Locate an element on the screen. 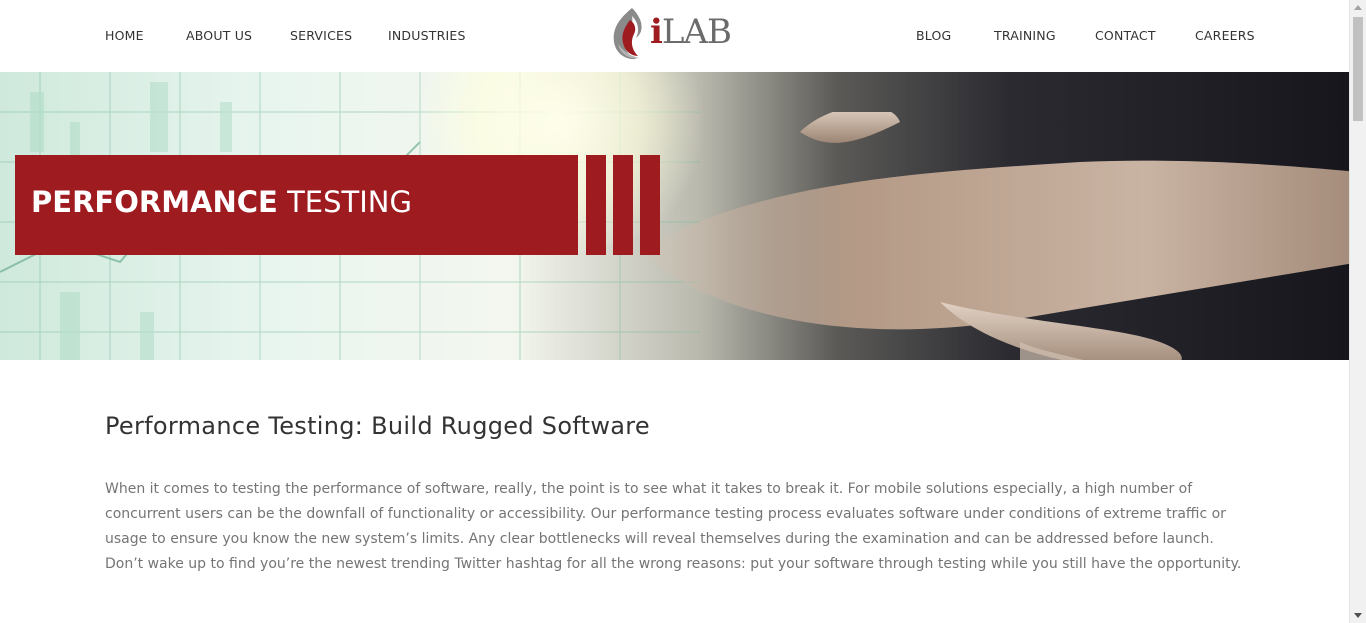 The height and width of the screenshot is (623, 1366). nav-blog: BLOG is located at coordinates (933, 35).